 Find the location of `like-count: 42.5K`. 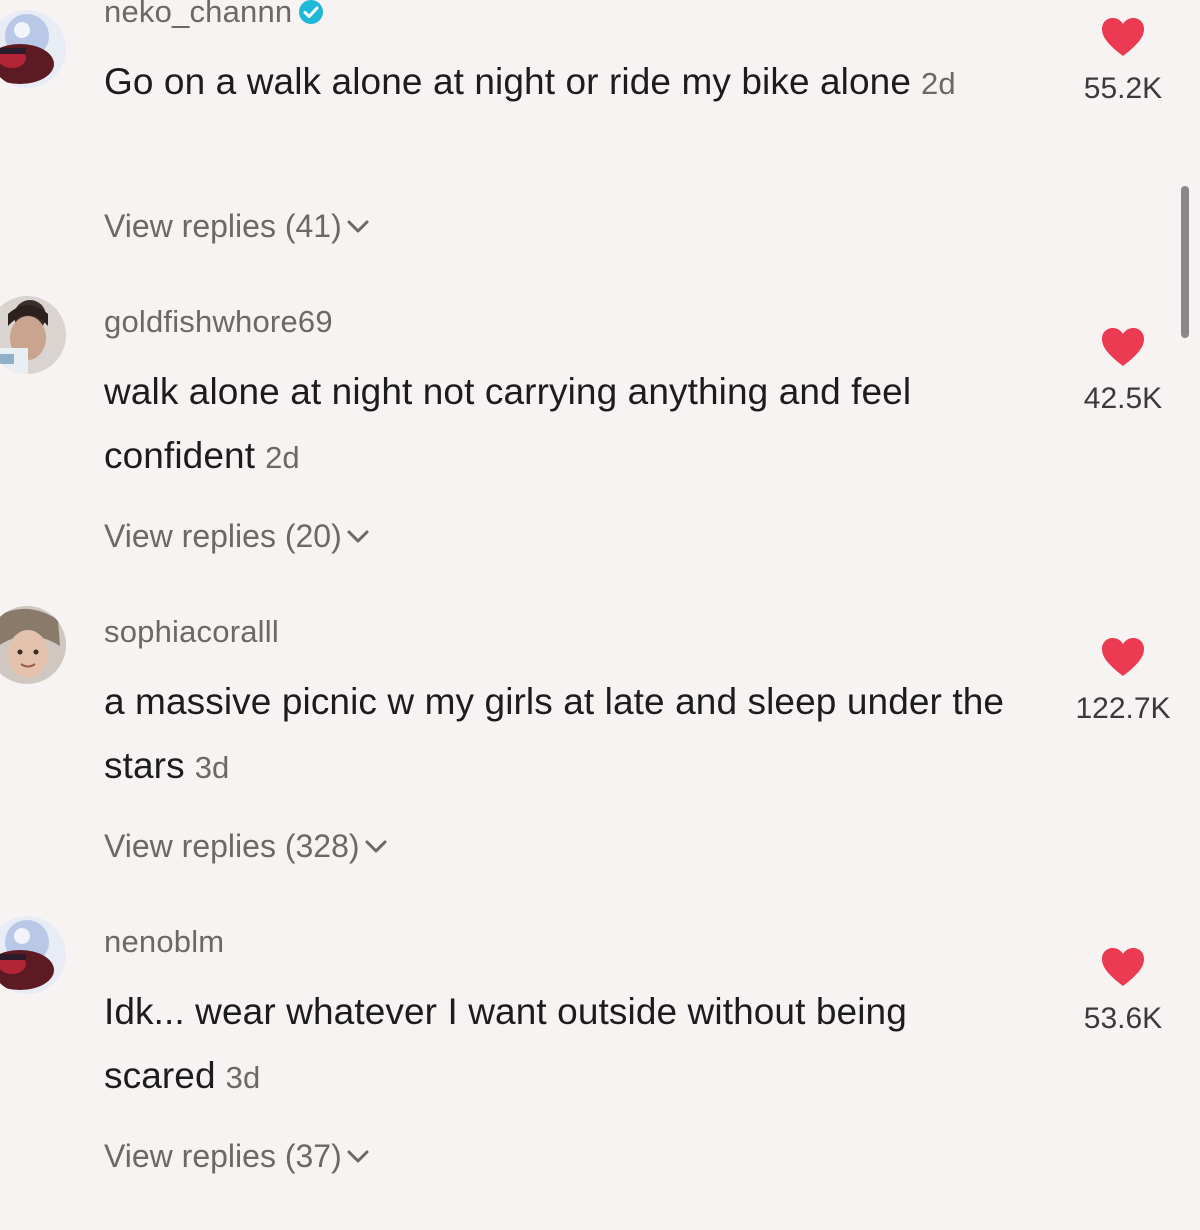

like-count: 42.5K is located at coordinates (1123, 398).